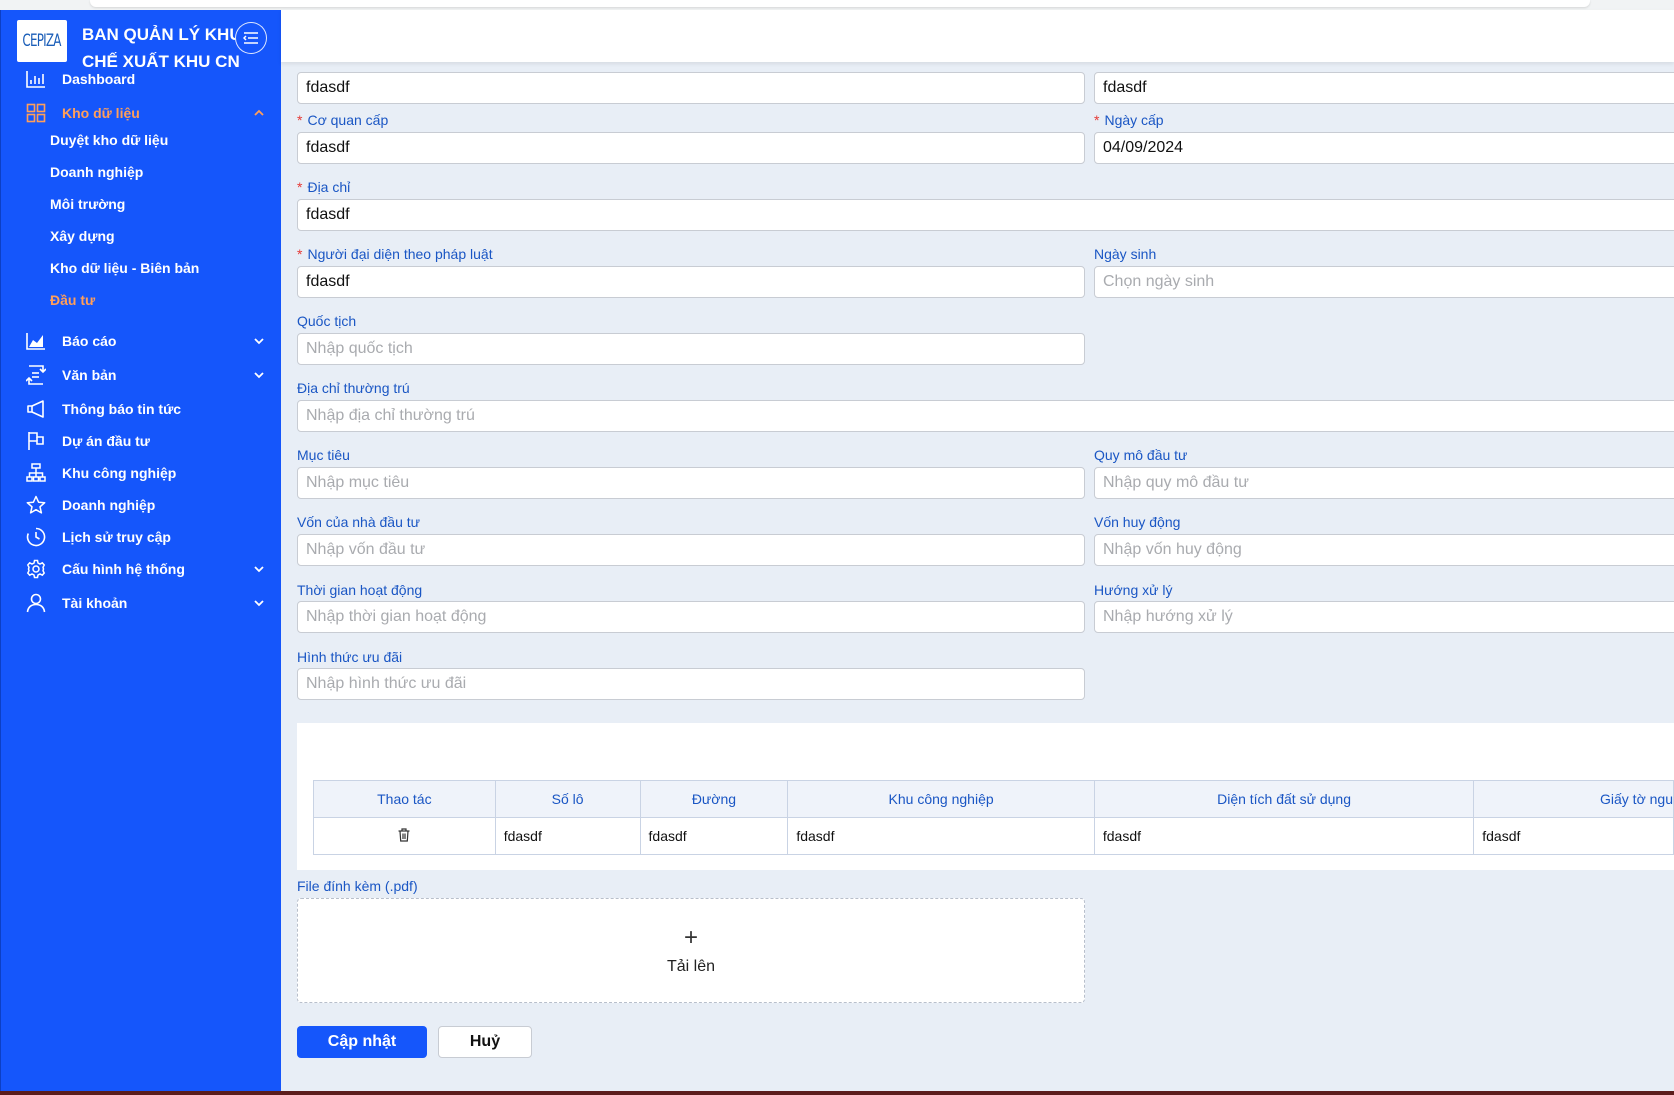 Image resolution: width=1674 pixels, height=1095 pixels. Describe the element at coordinates (567, 799) in the screenshot. I see `column-header: Số lô` at that location.